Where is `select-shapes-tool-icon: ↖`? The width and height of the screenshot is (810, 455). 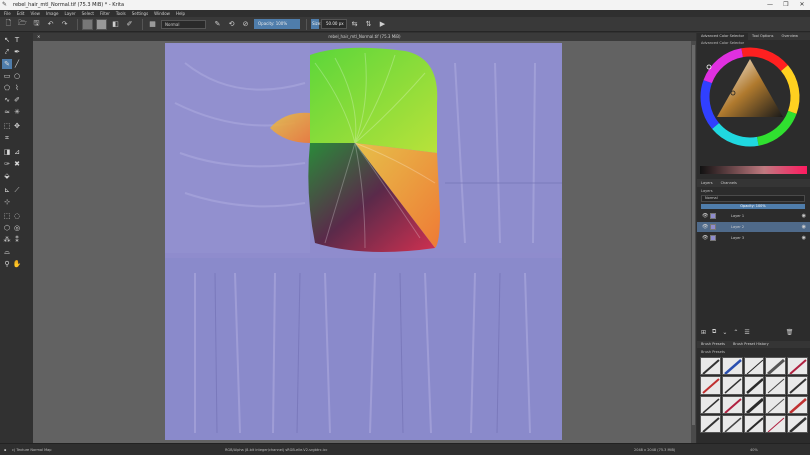
select-shapes-tool-icon: ↖ is located at coordinates (7, 40).